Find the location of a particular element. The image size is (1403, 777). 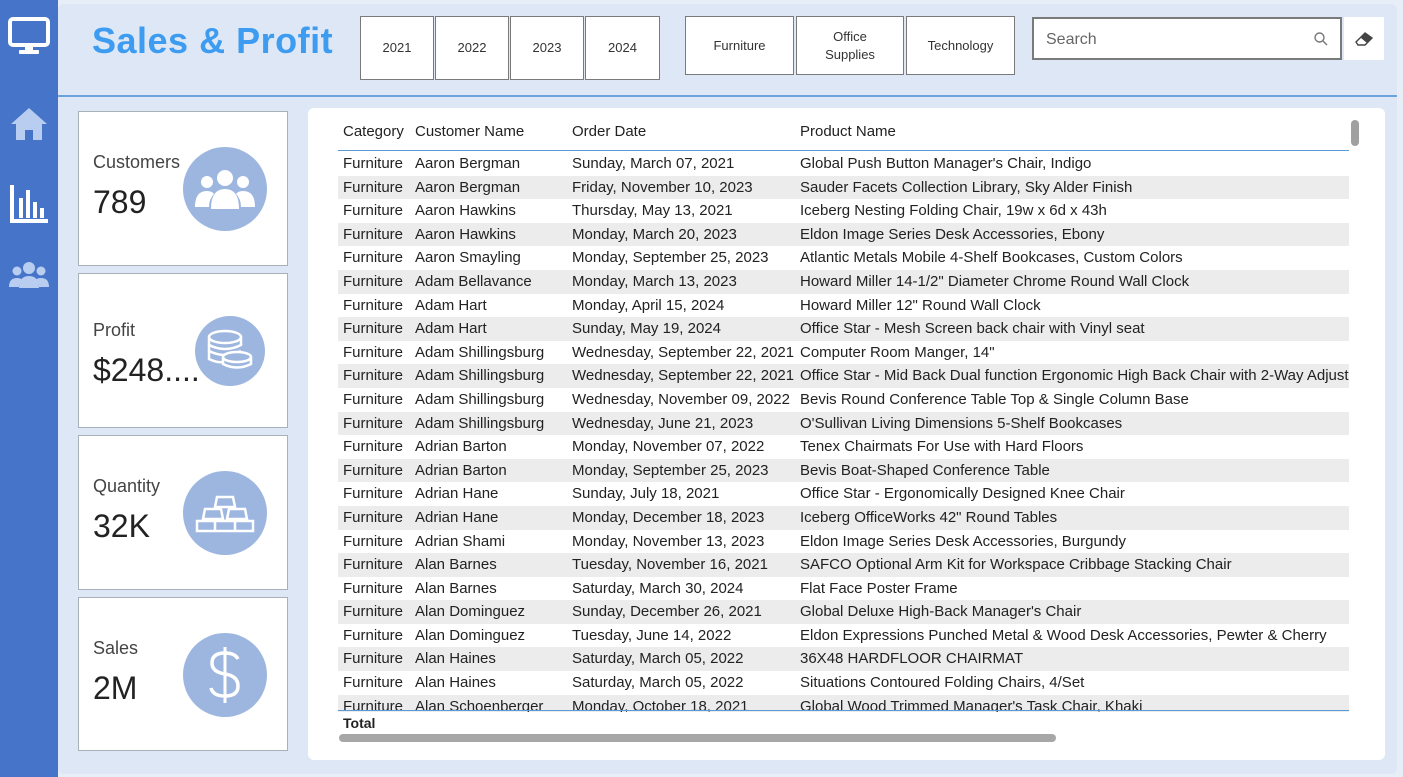

table-cell: Flat Face Poster Frame is located at coordinates (879, 588).